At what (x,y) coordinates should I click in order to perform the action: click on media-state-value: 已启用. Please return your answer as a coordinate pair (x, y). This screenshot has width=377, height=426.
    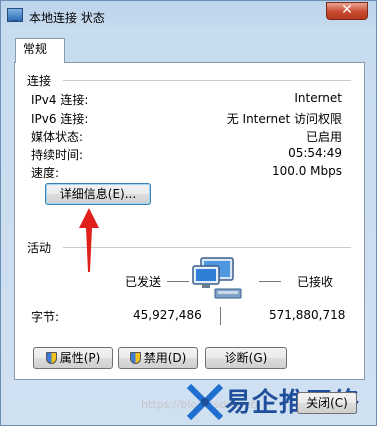
    Looking at the image, I should click on (323, 137).